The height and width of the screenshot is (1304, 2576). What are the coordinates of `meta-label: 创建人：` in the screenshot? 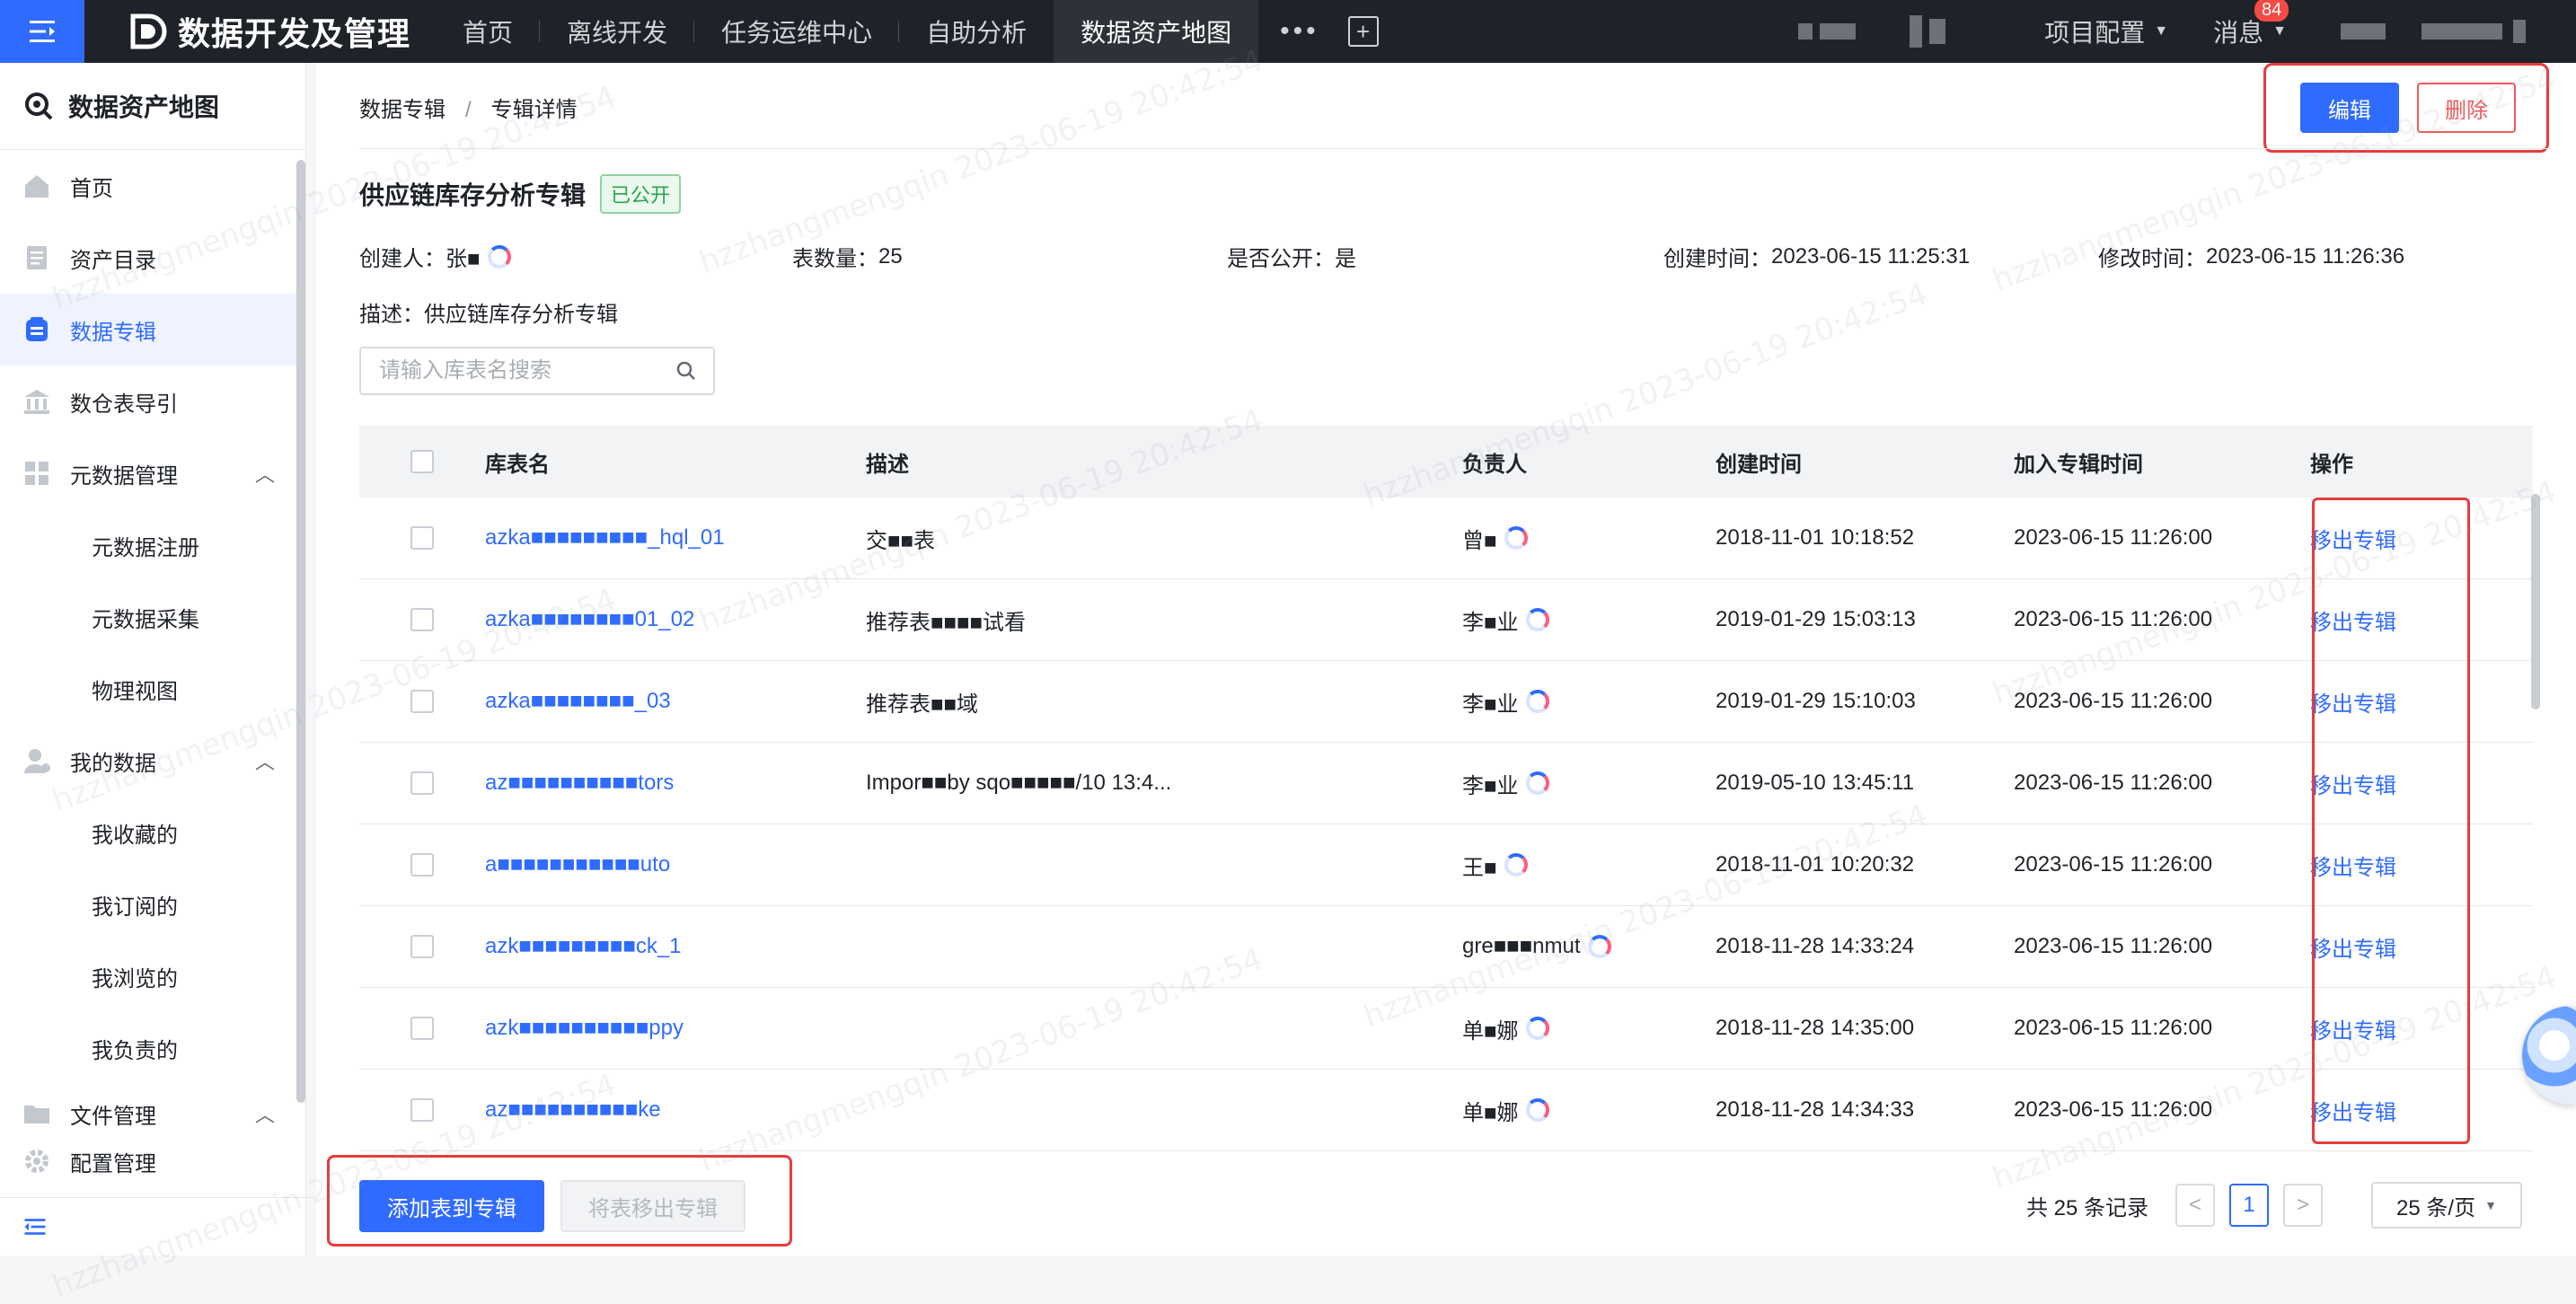 It's located at (402, 259).